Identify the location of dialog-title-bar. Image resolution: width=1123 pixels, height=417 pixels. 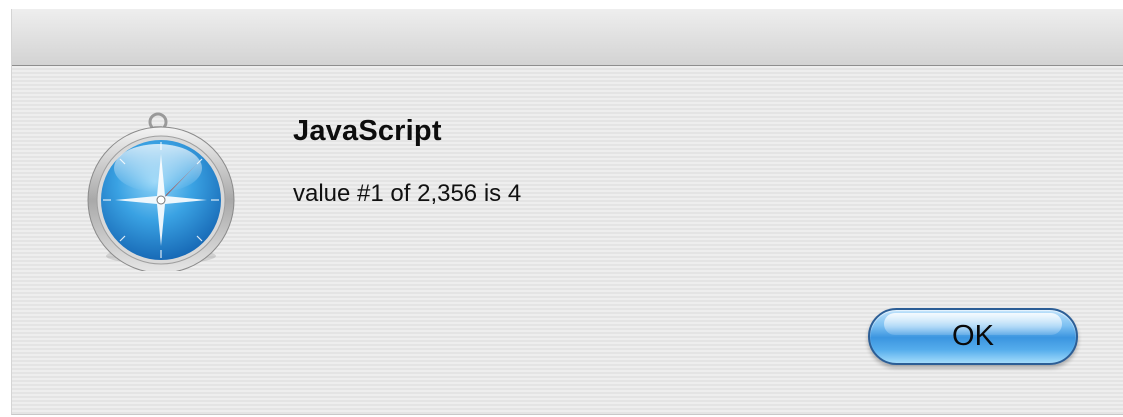
(567, 37).